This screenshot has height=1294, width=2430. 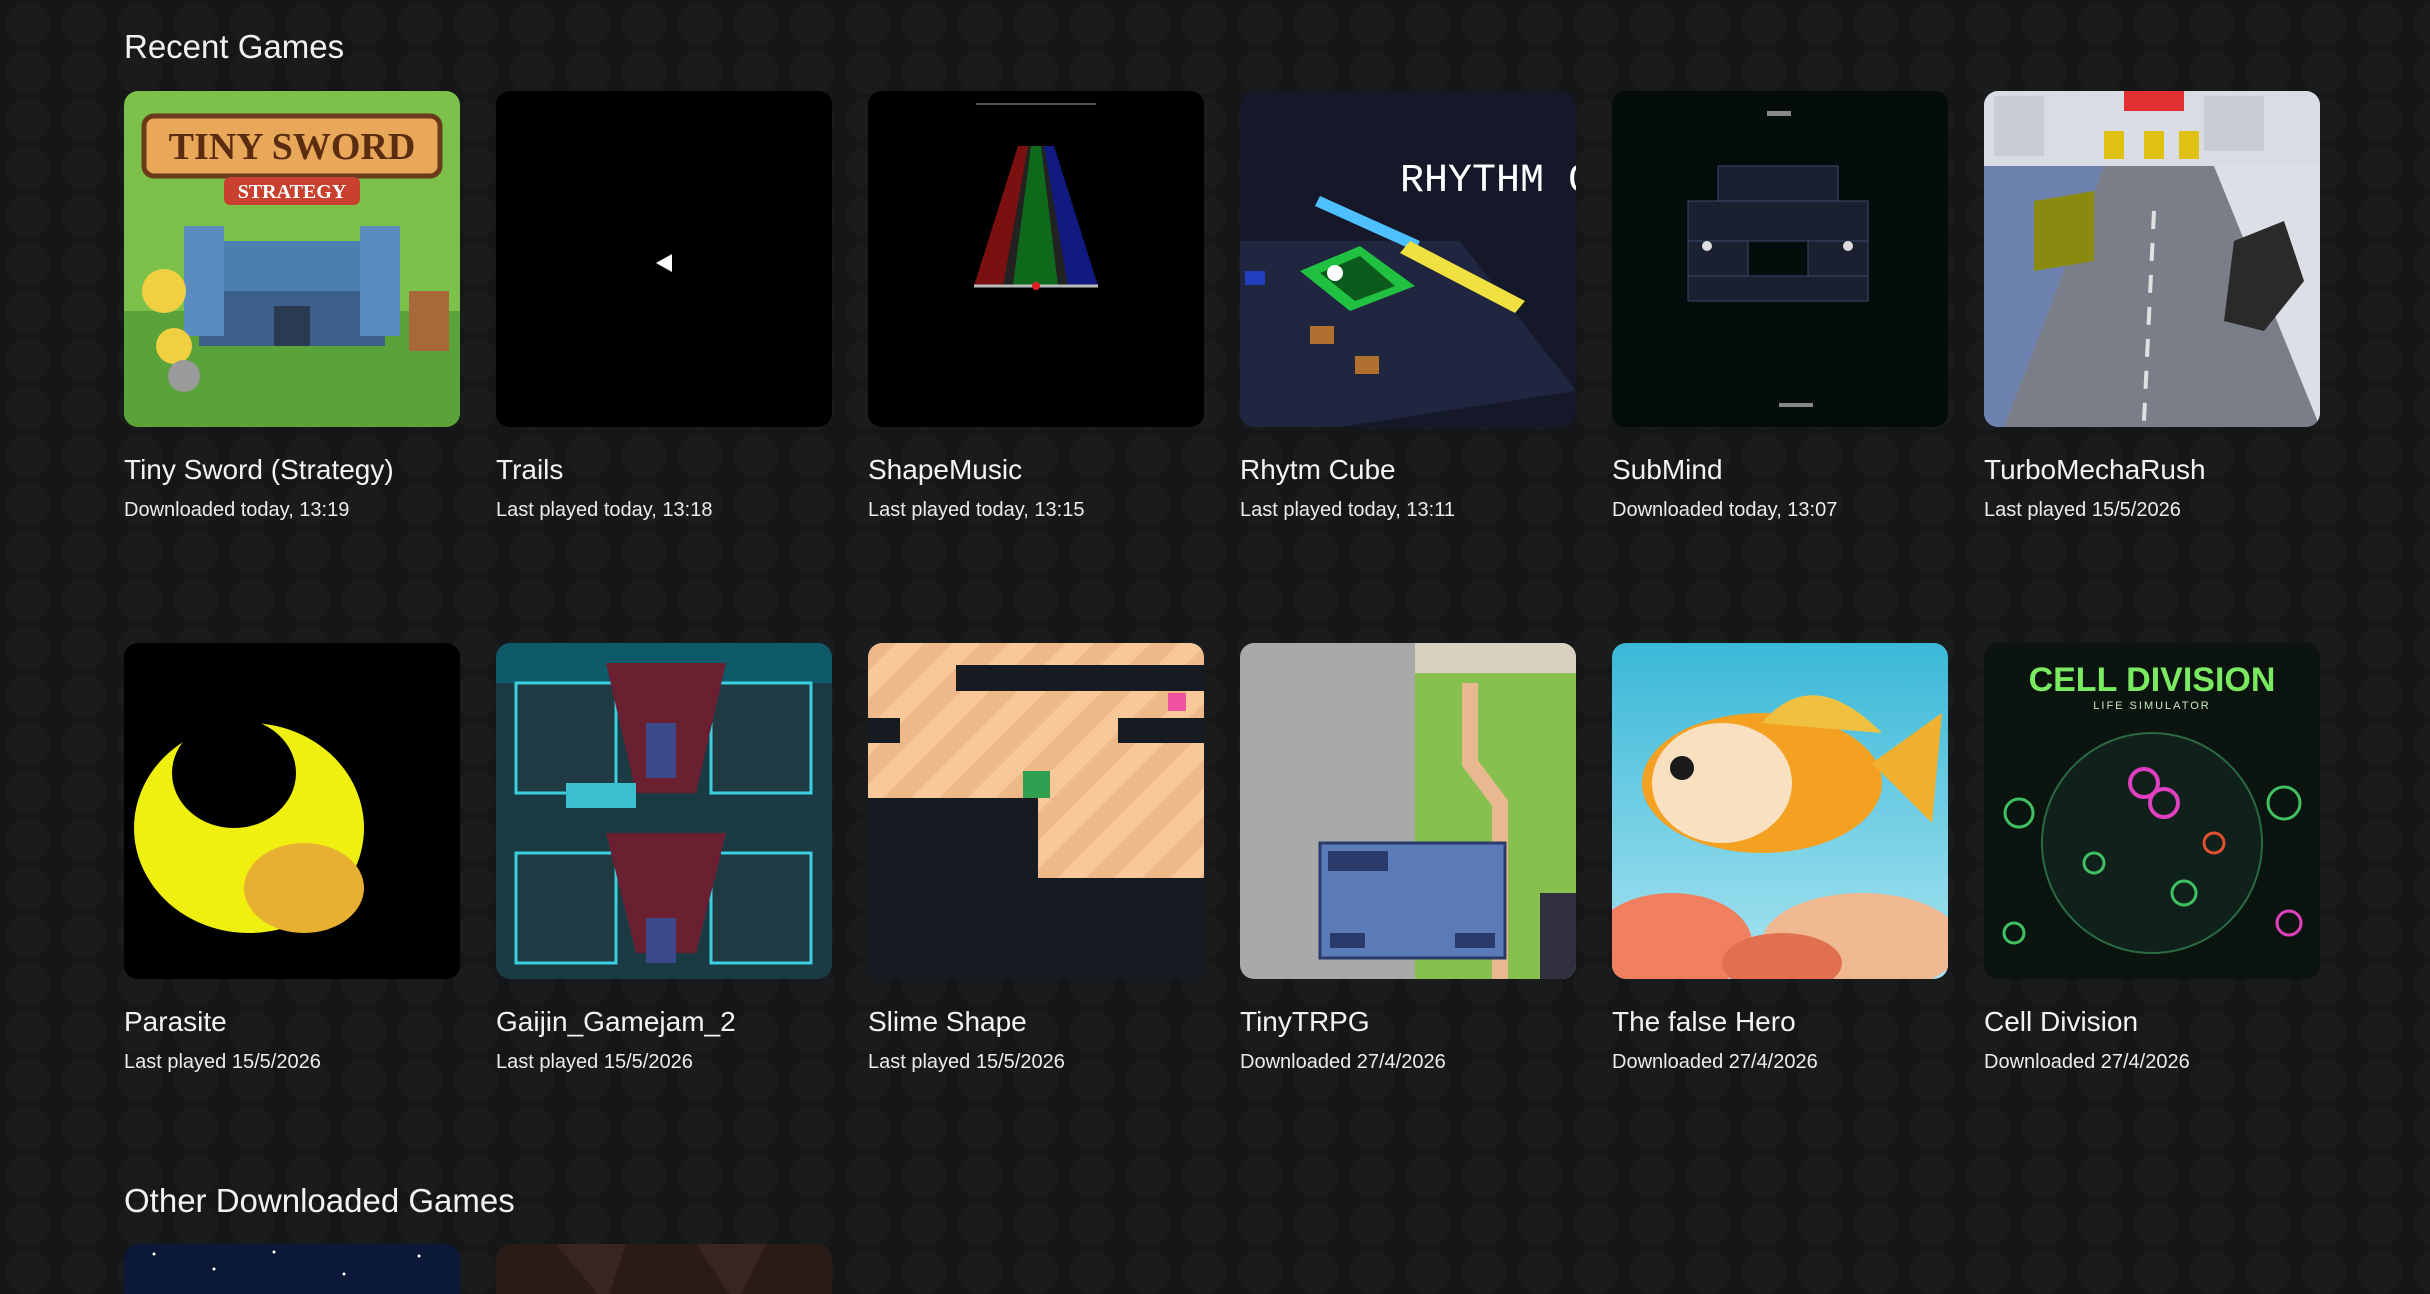 I want to click on game-title: SubMind, so click(x=1667, y=469).